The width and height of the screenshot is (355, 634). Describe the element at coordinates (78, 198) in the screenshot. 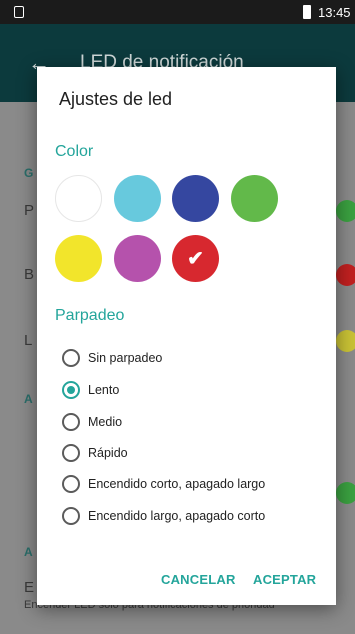

I see `color-swatch-white` at that location.